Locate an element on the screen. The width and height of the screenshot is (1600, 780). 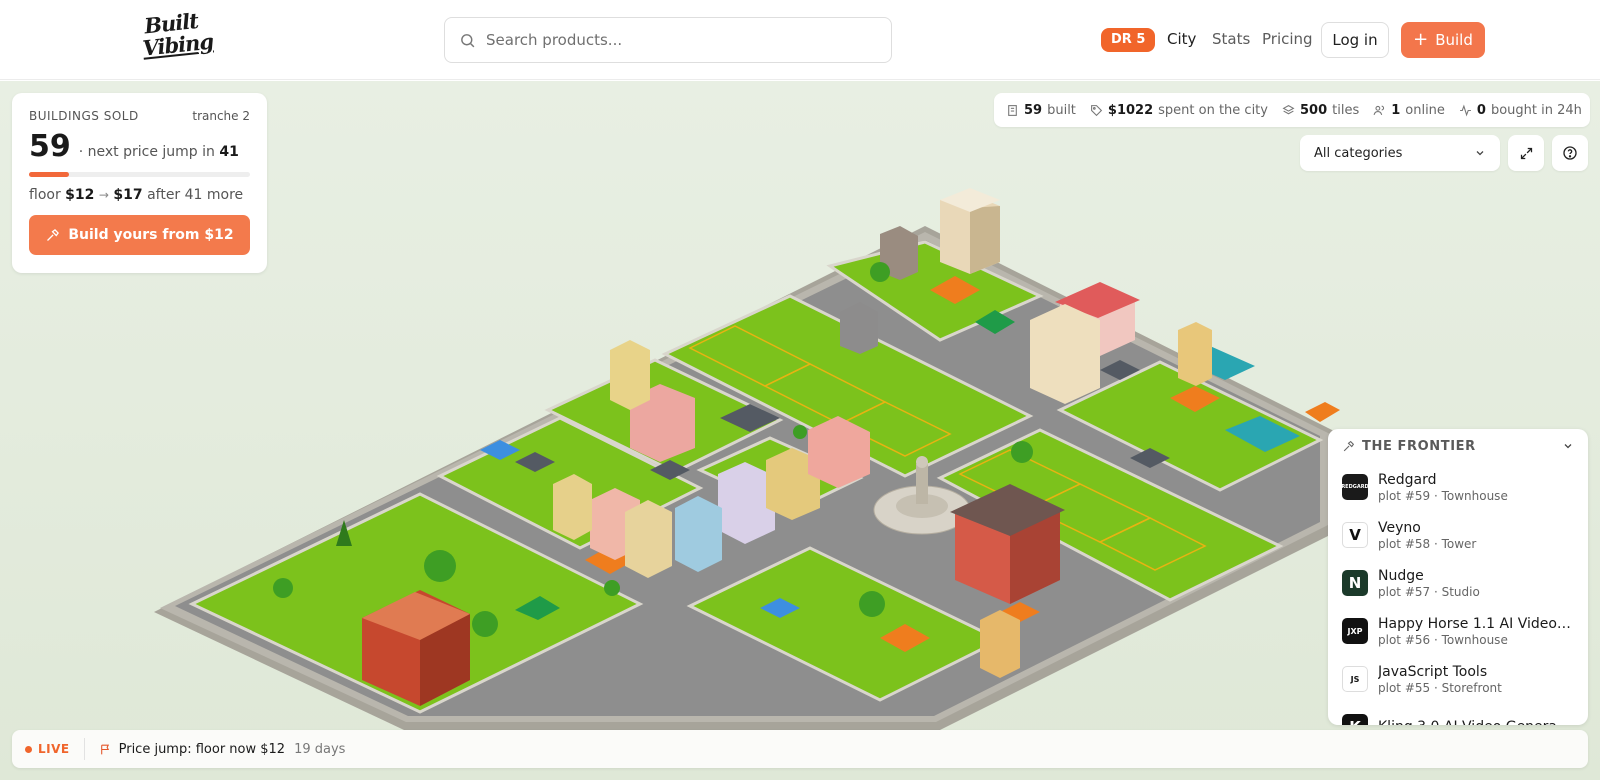
search-input is located at coordinates (676, 40).